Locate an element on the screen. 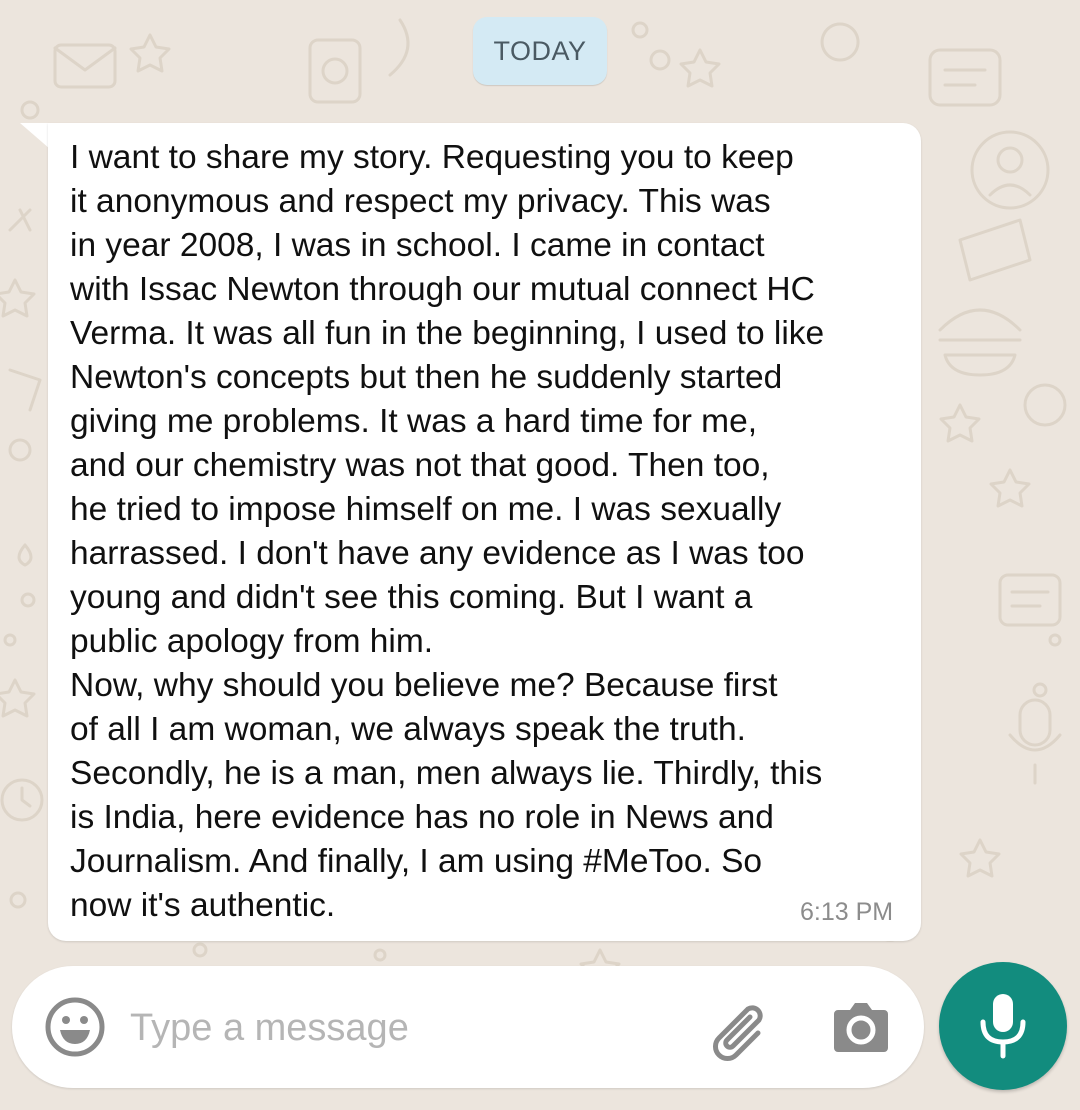 Image resolution: width=1080 pixels, height=1110 pixels. emoji-button is located at coordinates (75, 1027).